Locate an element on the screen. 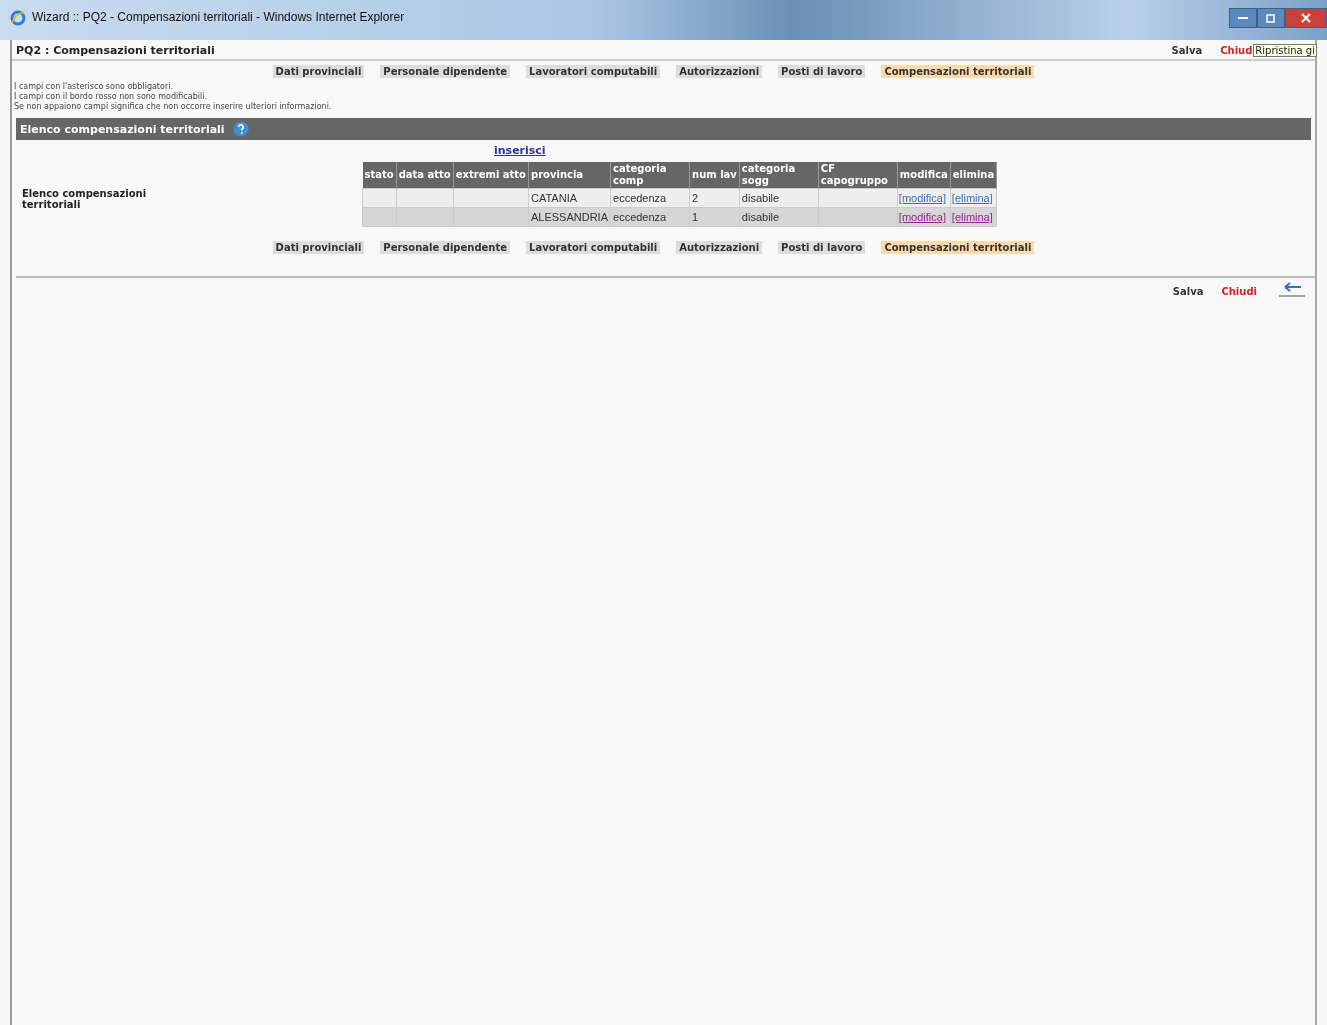 The image size is (1327, 1025). page-title: PQ2 : Compensazioni territoriali is located at coordinates (116, 50).